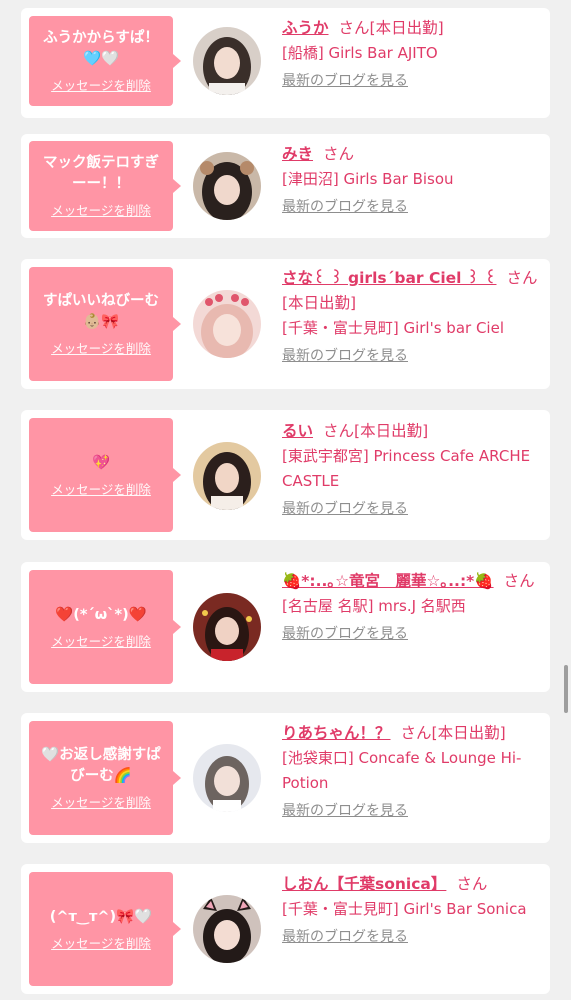 This screenshot has height=1000, width=571. Describe the element at coordinates (101, 627) in the screenshot. I see `message-bubble: ❤️(*´ω`*)❤️ メッセージを削除` at that location.